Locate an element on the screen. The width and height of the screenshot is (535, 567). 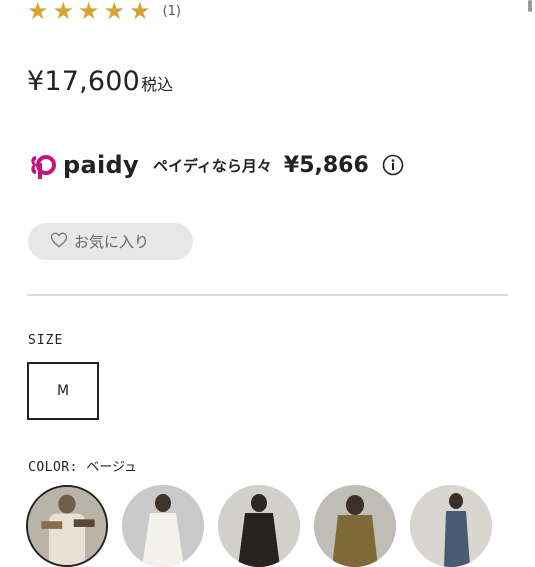
paidy-logo-icon is located at coordinates (43, 165).